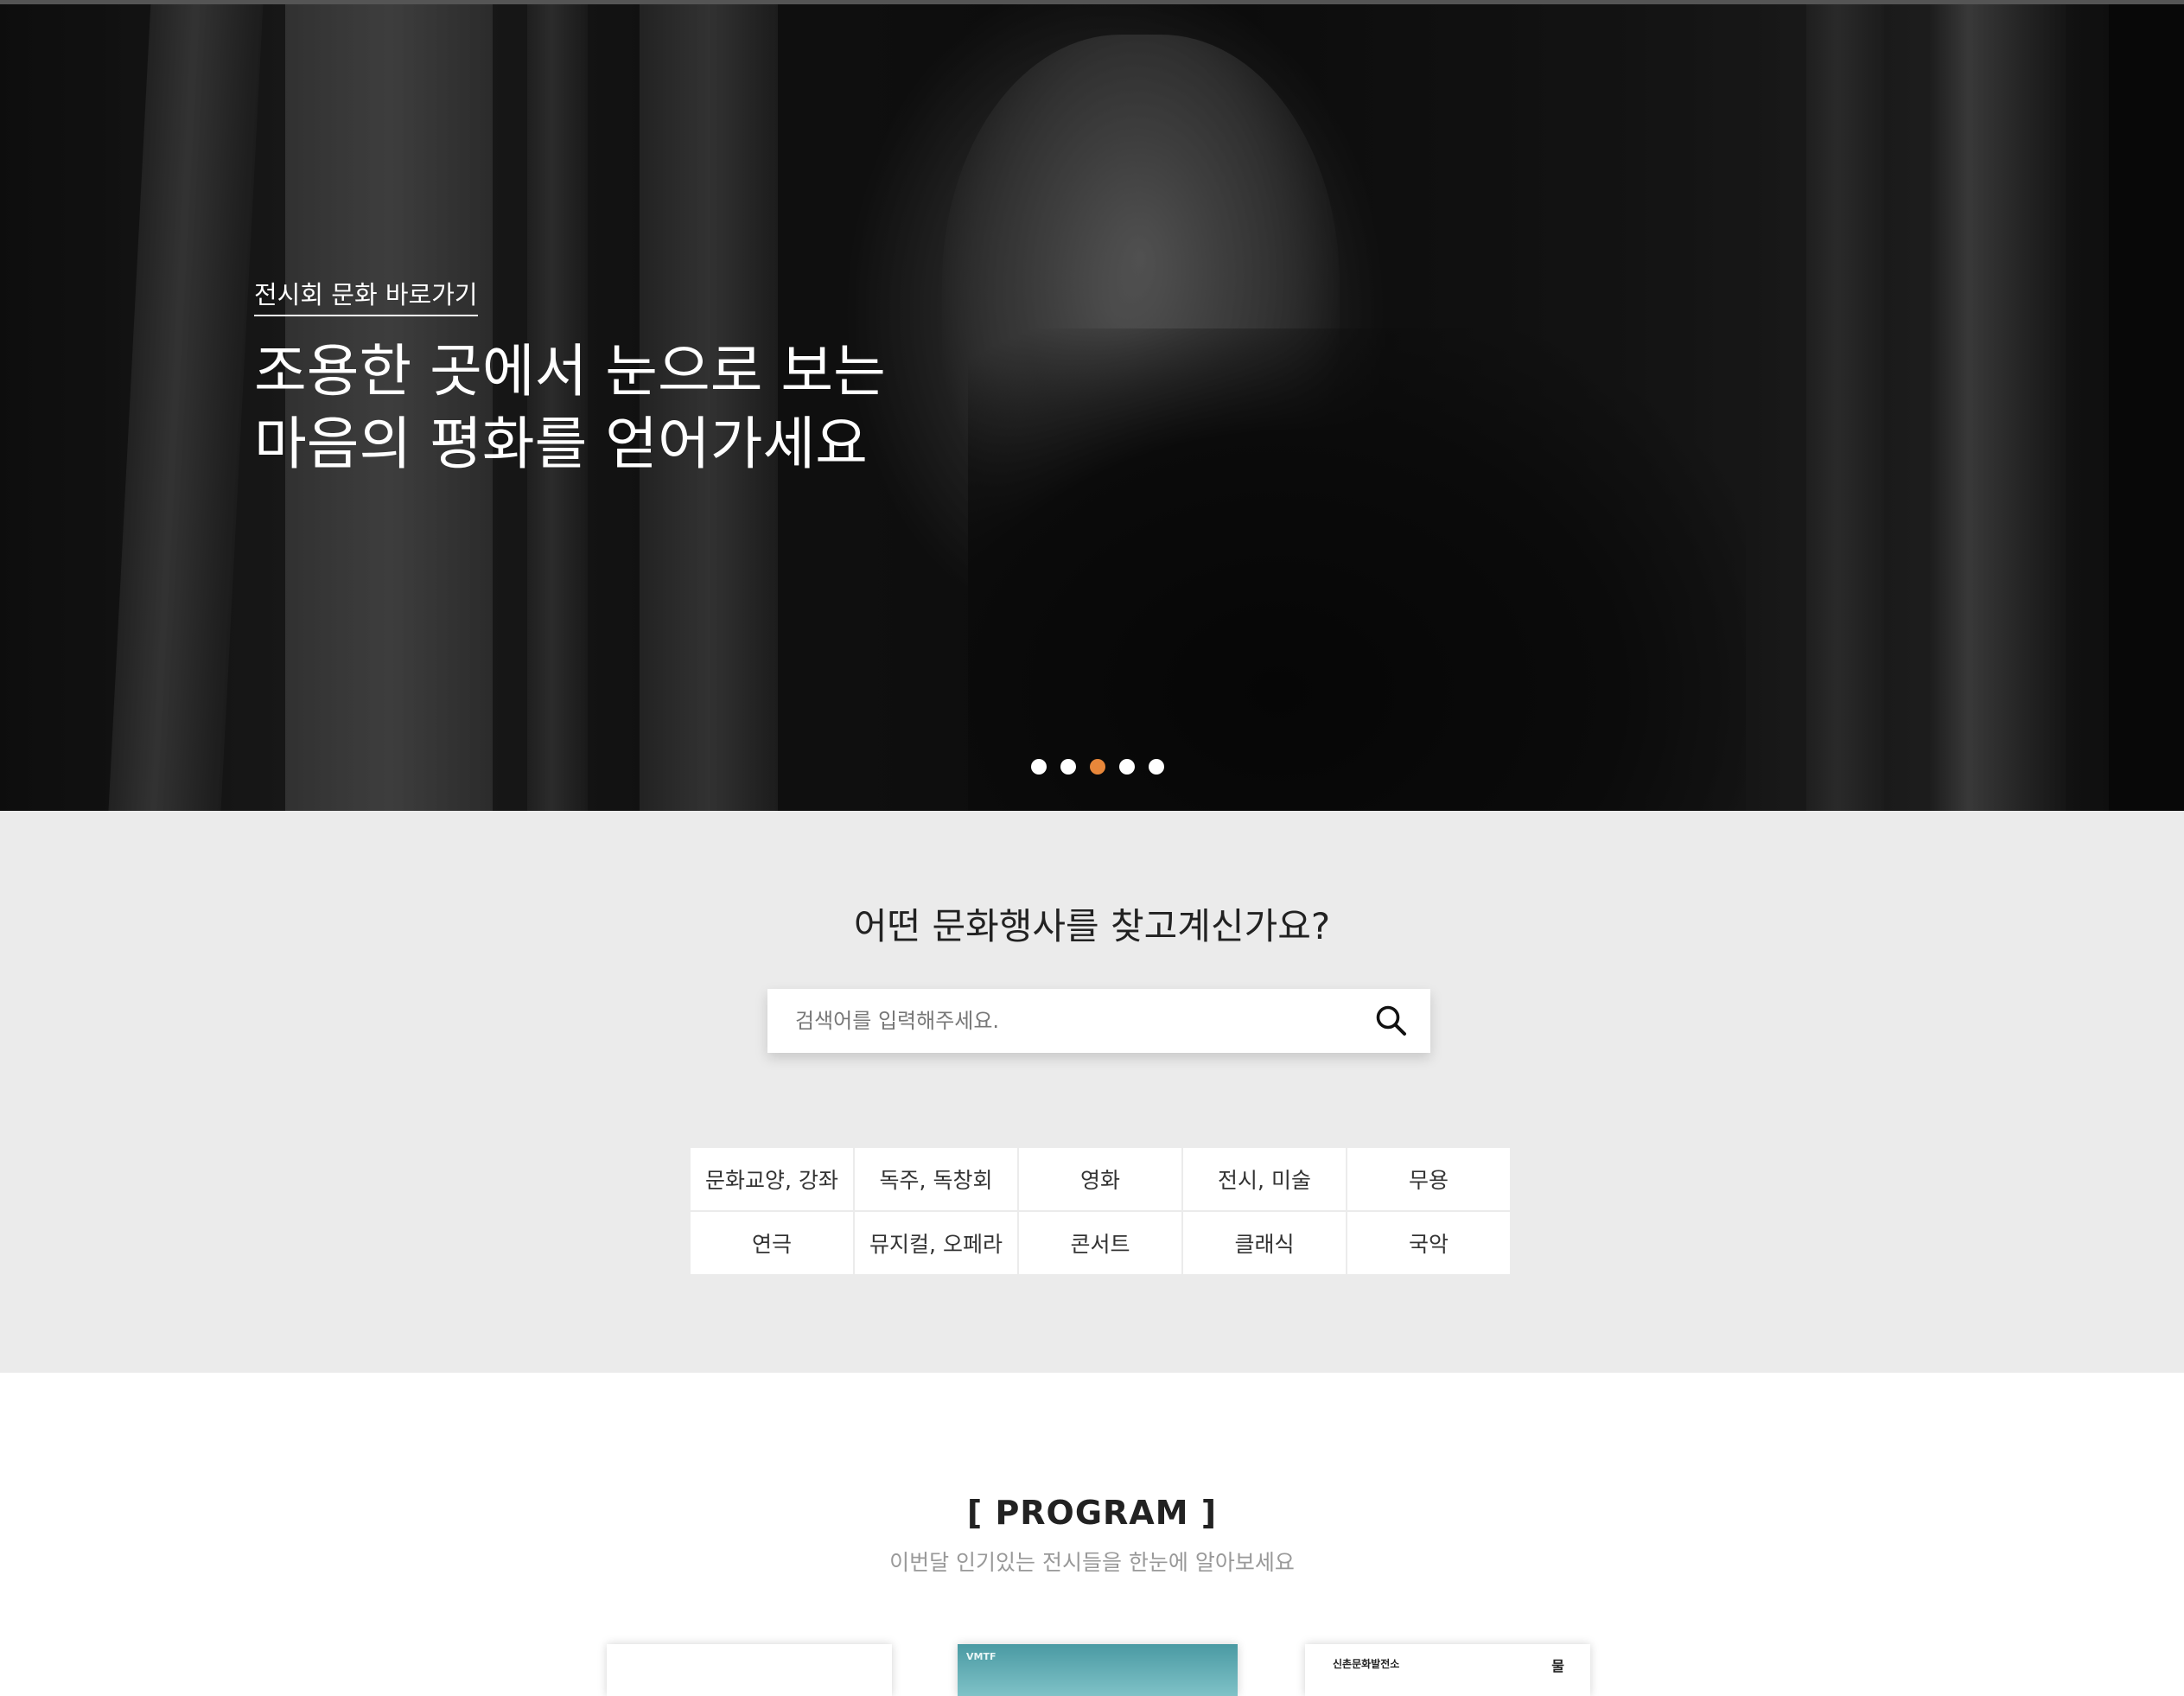  What do you see at coordinates (1367, 1664) in the screenshot?
I see `program-card-label: 신촌문화발전소` at bounding box center [1367, 1664].